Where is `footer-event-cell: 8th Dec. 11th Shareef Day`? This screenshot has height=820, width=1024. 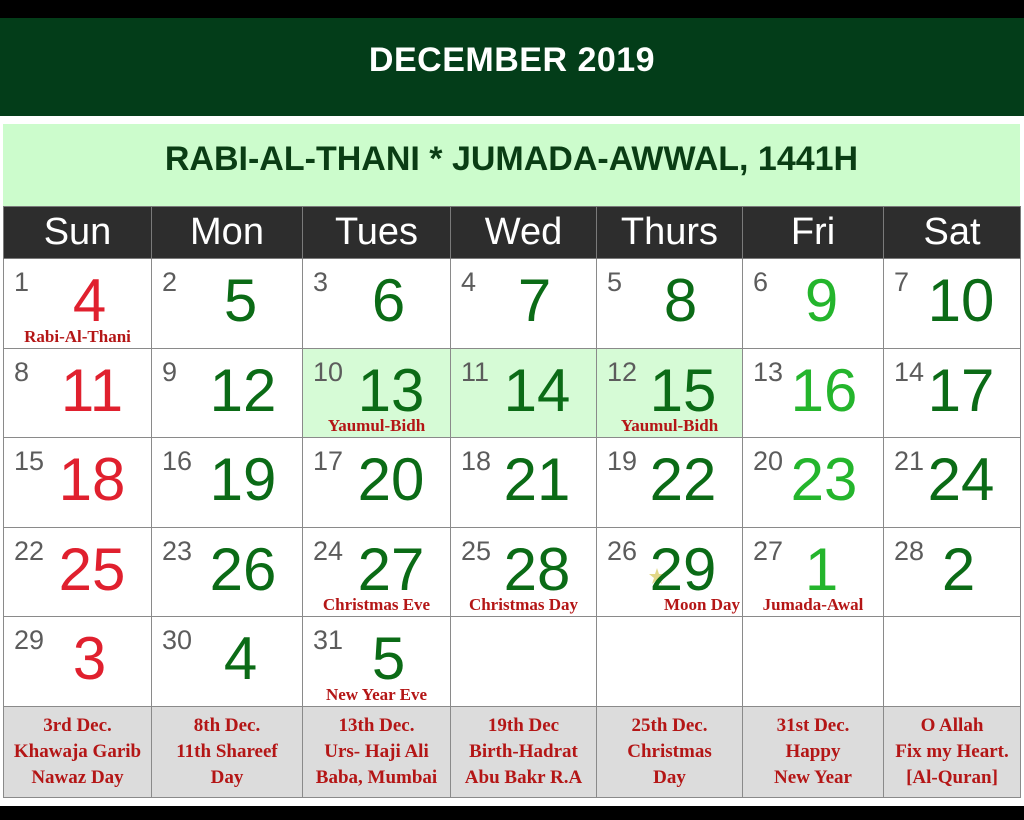
footer-event-cell: 8th Dec. 11th Shareef Day is located at coordinates (227, 751).